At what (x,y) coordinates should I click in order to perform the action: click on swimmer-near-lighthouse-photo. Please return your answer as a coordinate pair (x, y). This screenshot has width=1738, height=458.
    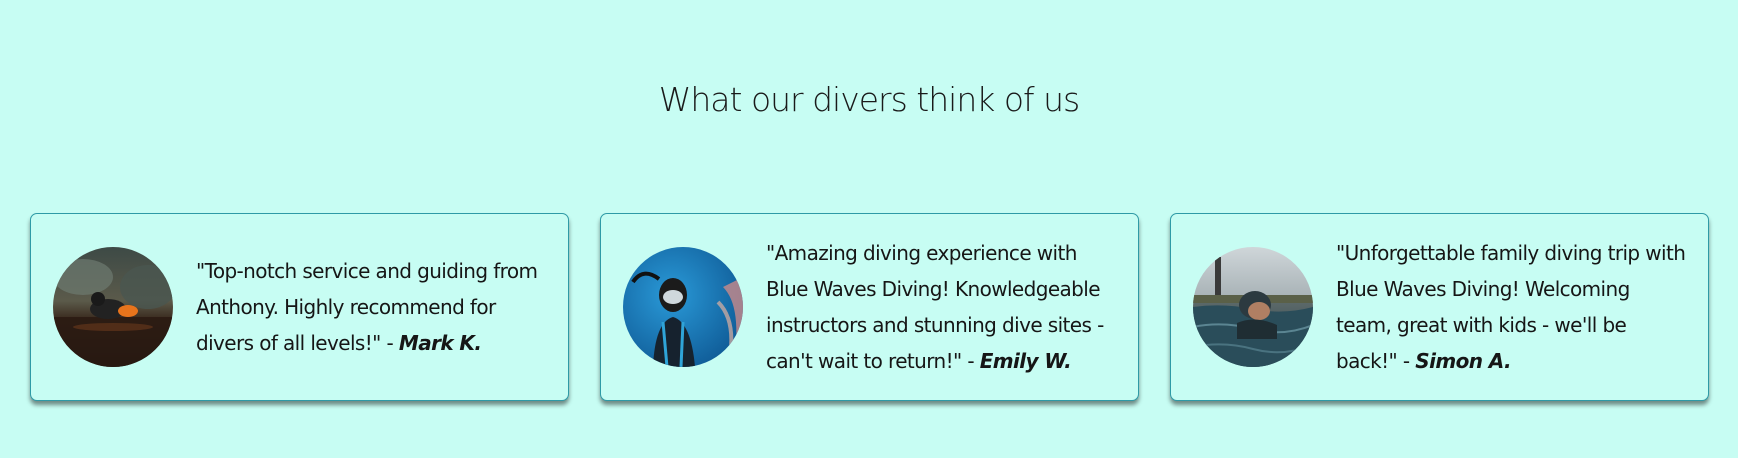
    Looking at the image, I should click on (1253, 307).